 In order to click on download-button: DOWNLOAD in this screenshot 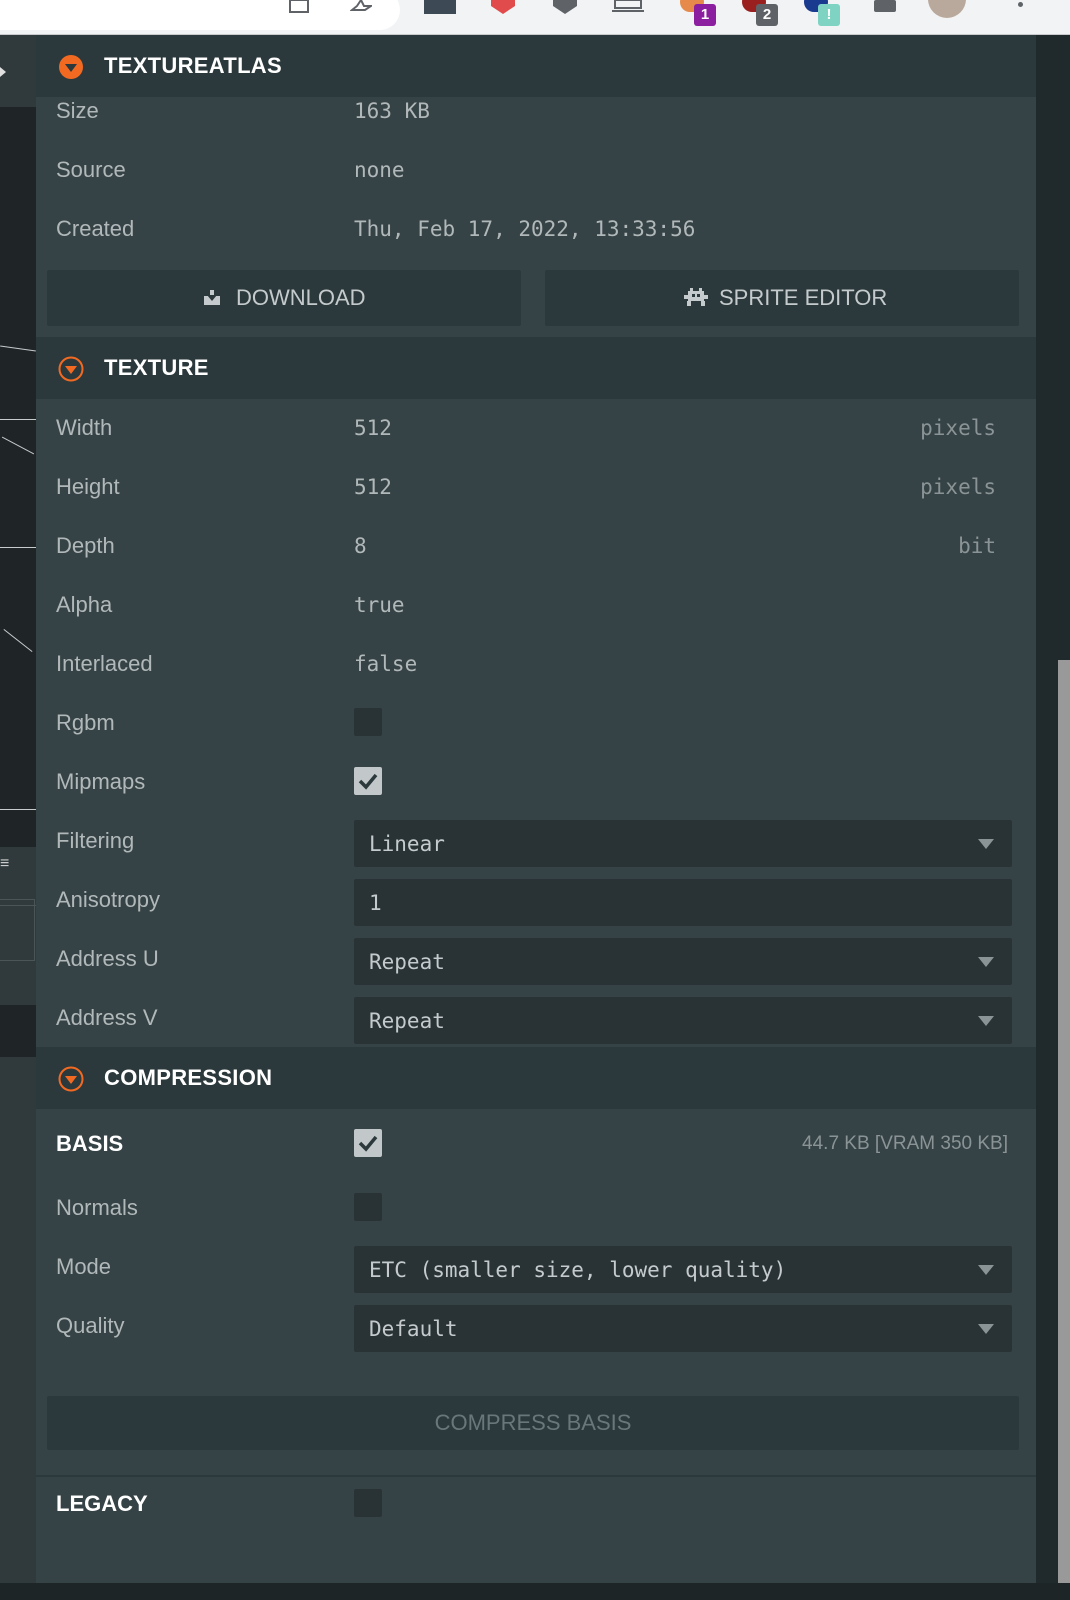, I will do `click(284, 298)`.